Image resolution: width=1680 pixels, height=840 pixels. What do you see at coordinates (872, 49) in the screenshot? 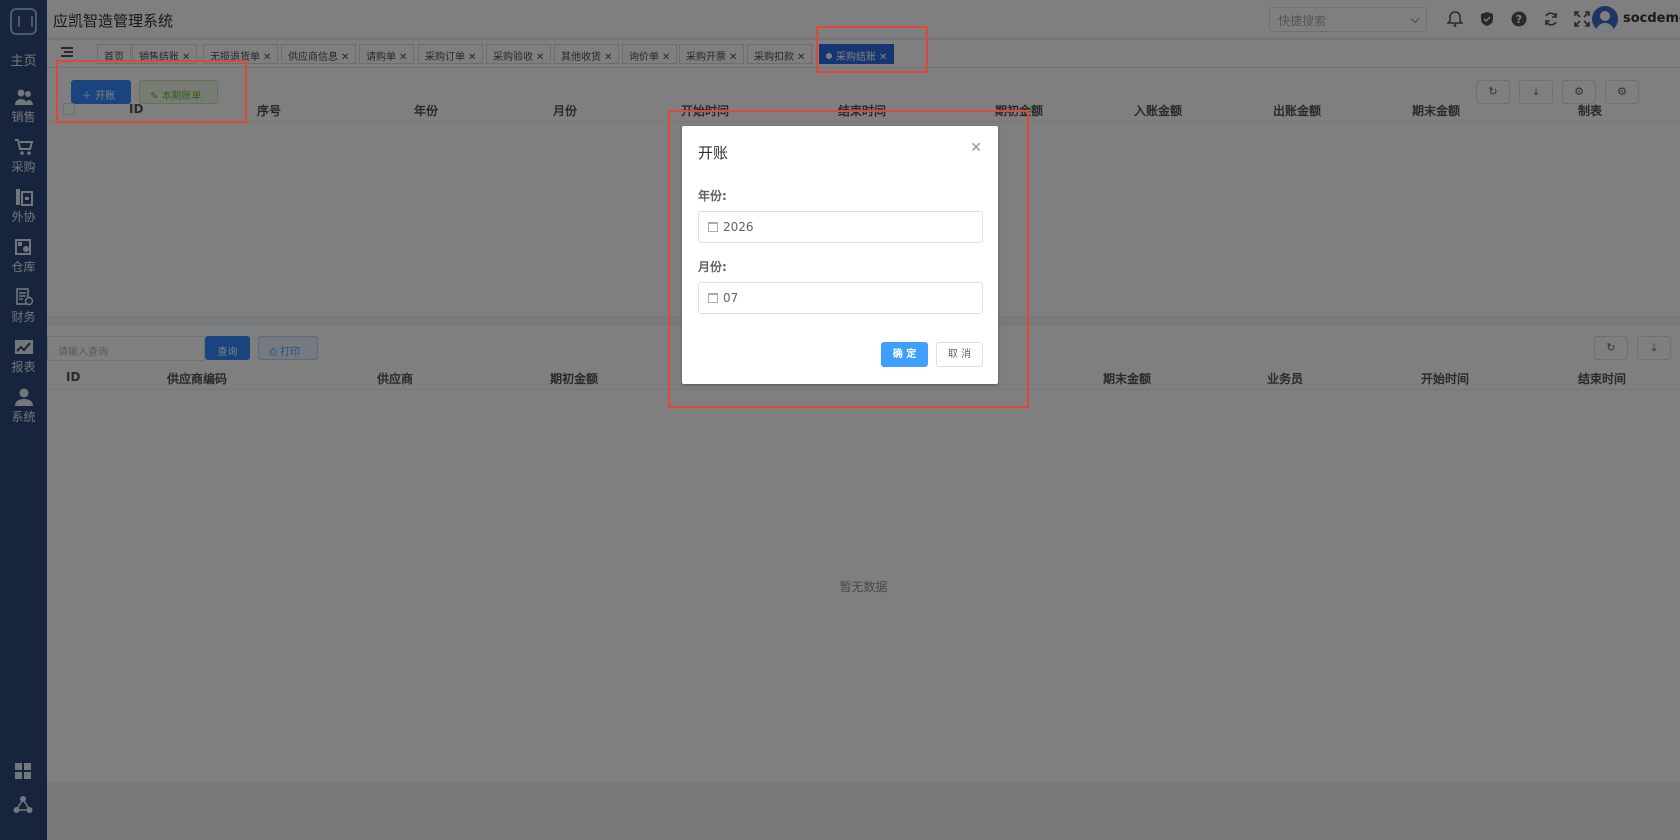
I see `highlight-box-active-tab` at bounding box center [872, 49].